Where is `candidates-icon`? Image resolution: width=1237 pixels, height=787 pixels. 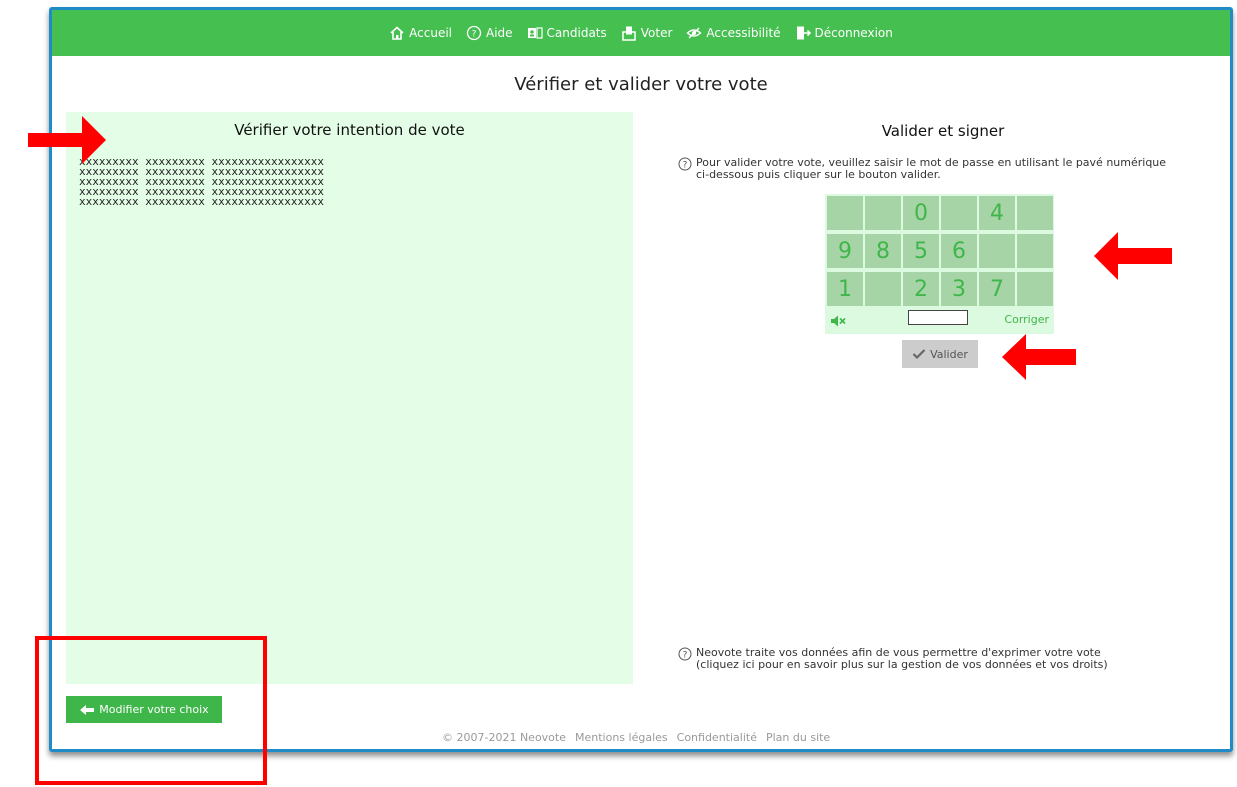 candidates-icon is located at coordinates (535, 33).